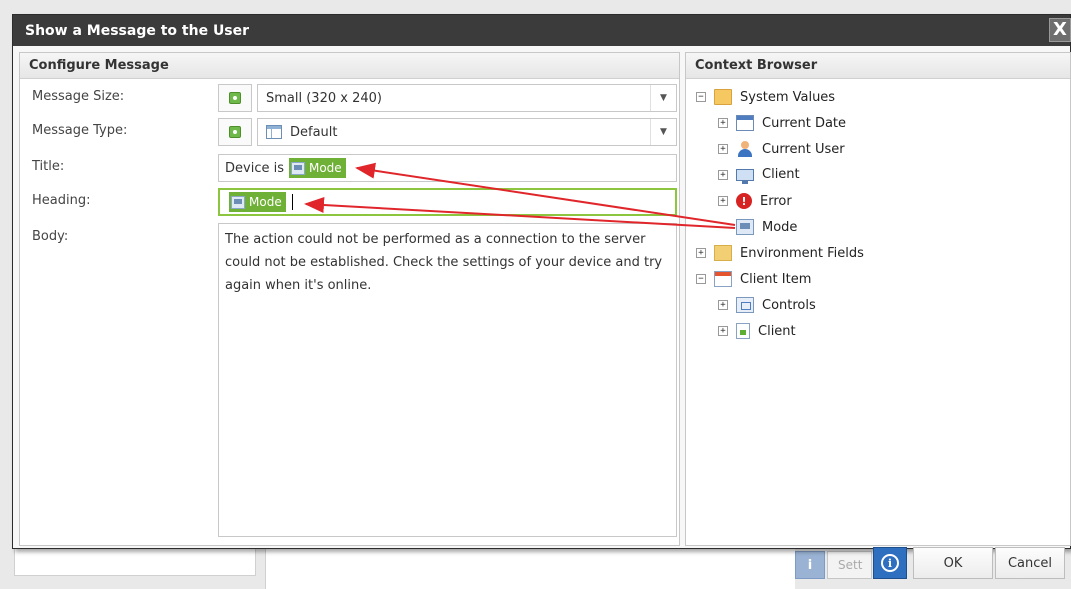 Image resolution: width=1071 pixels, height=589 pixels. I want to click on title-prefix-text: Device is, so click(254, 168).